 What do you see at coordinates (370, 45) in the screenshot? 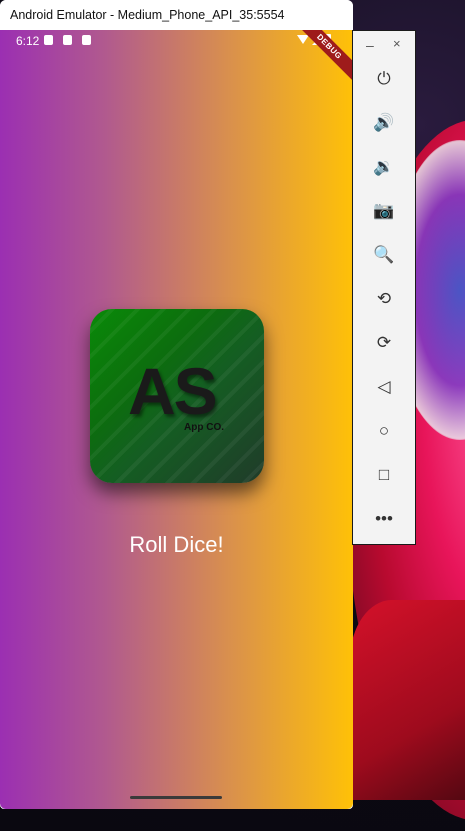
I see `minimize-button: –` at bounding box center [370, 45].